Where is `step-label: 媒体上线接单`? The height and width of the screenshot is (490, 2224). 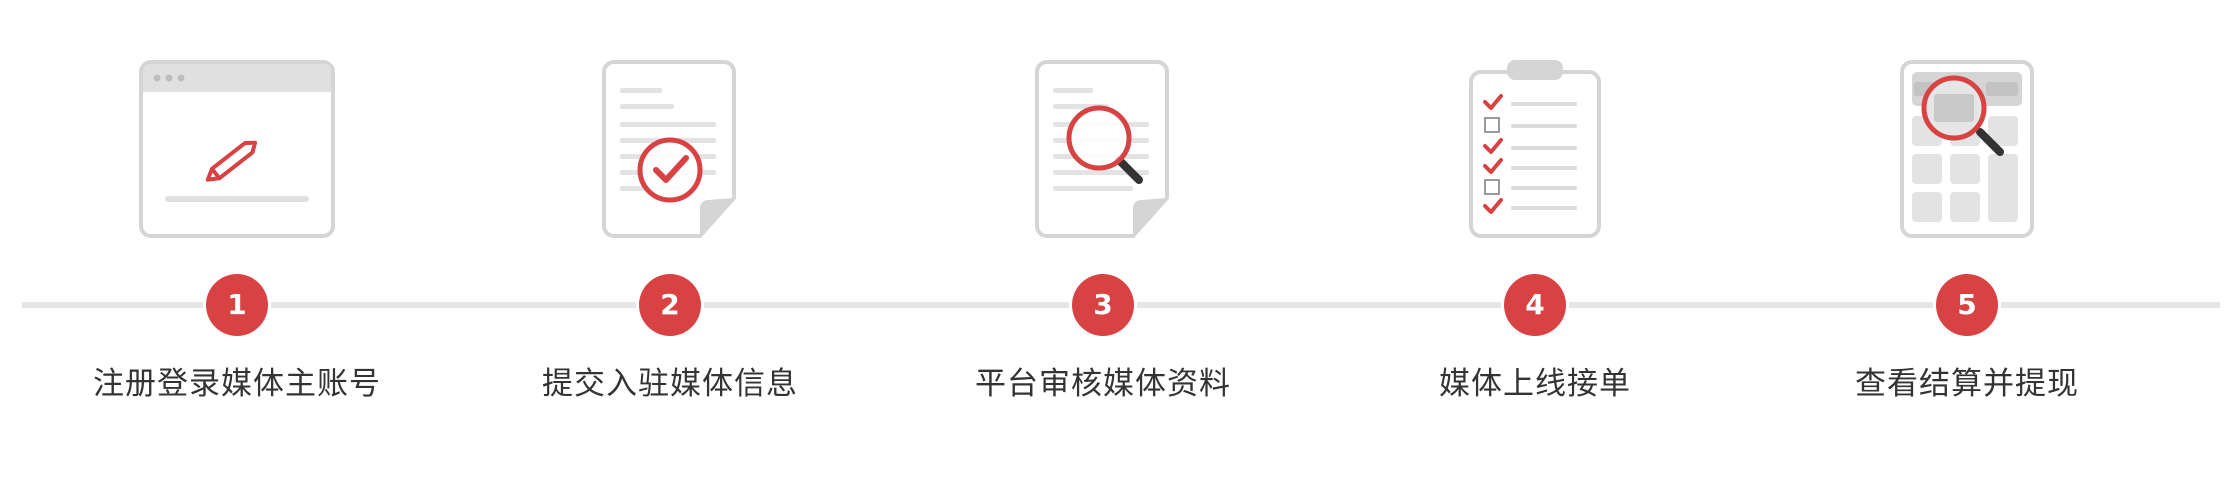
step-label: 媒体上线接单 is located at coordinates (1535, 384).